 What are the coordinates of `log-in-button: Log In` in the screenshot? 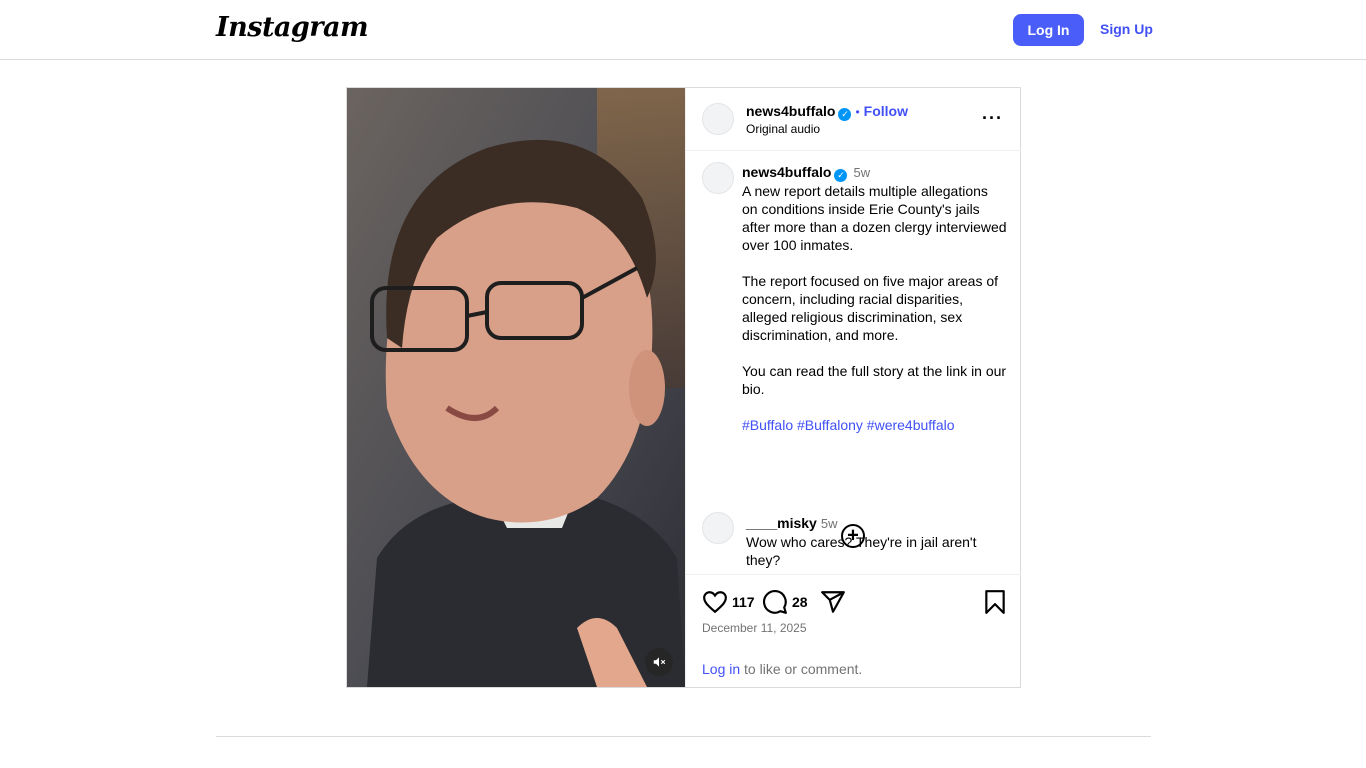 It's located at (1048, 30).